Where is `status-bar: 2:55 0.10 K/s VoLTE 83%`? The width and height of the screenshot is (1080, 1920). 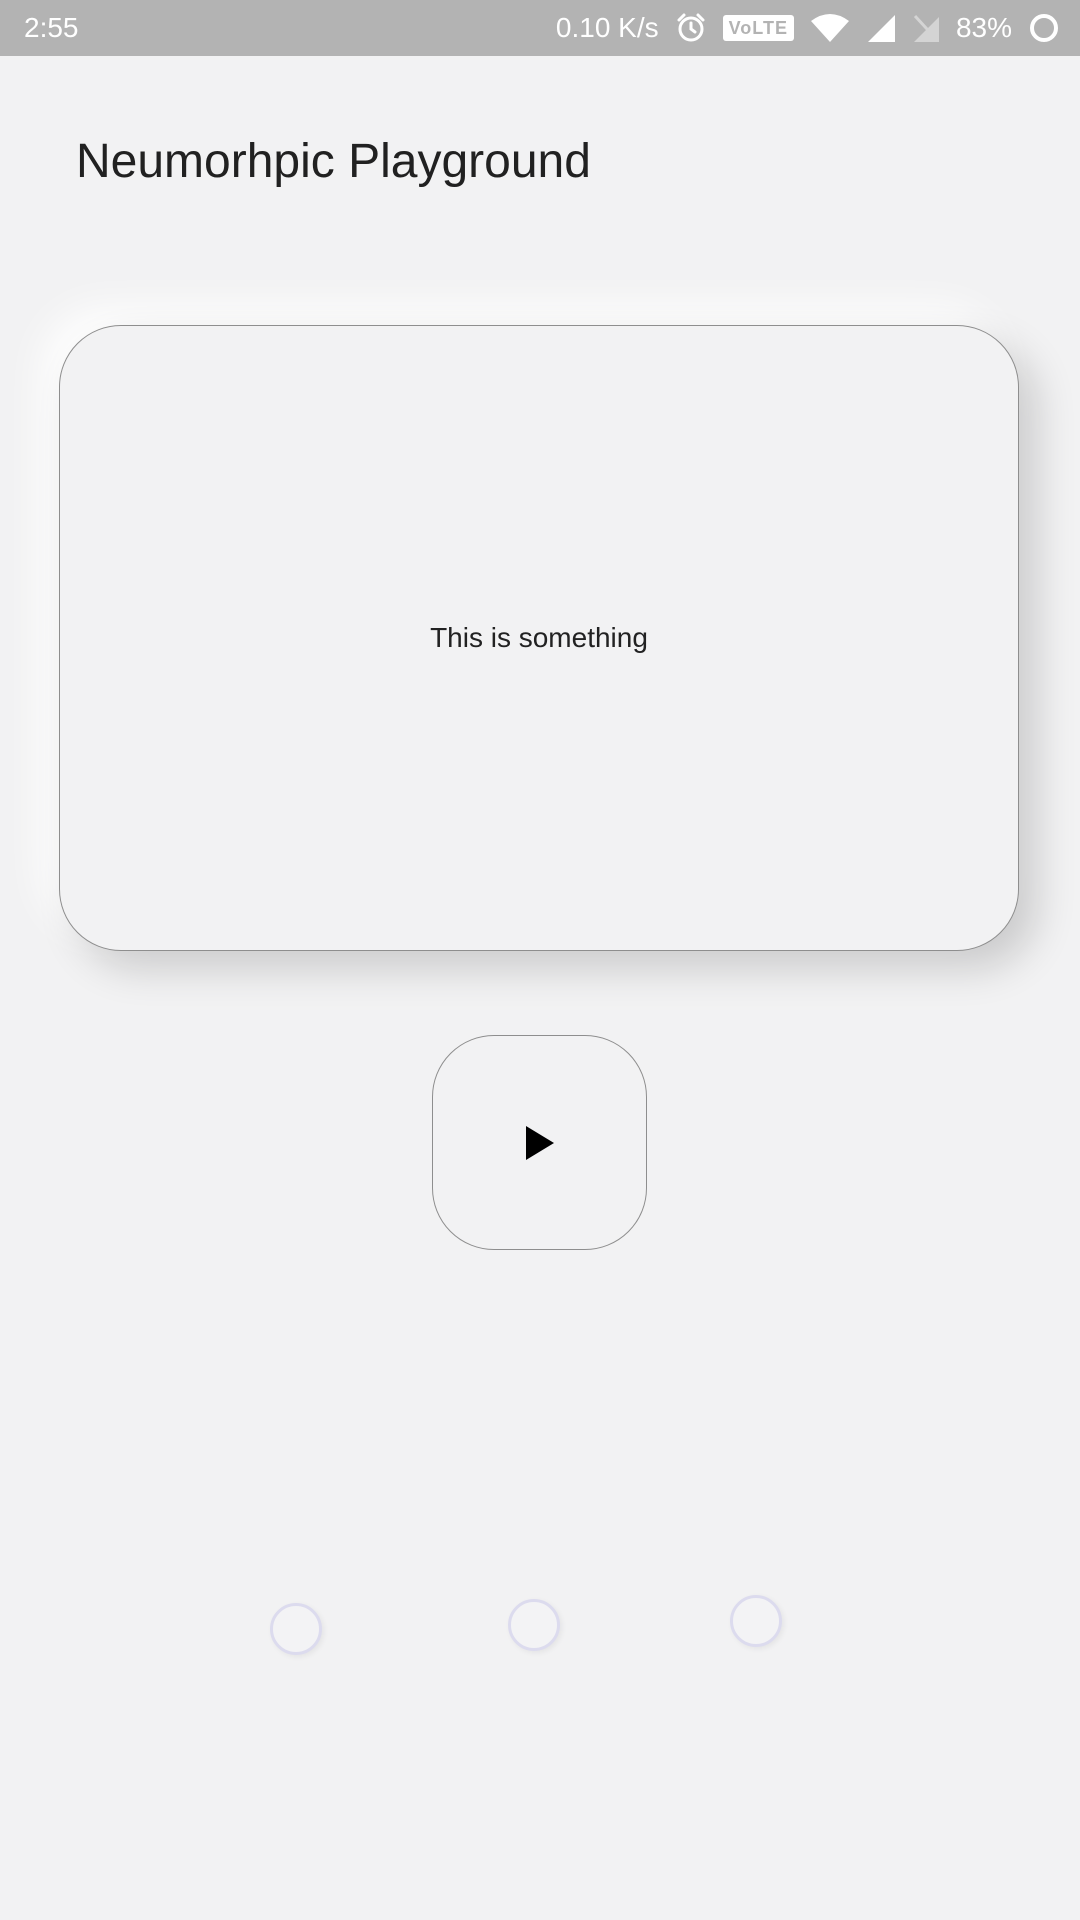 status-bar: 2:55 0.10 K/s VoLTE 83% is located at coordinates (540, 28).